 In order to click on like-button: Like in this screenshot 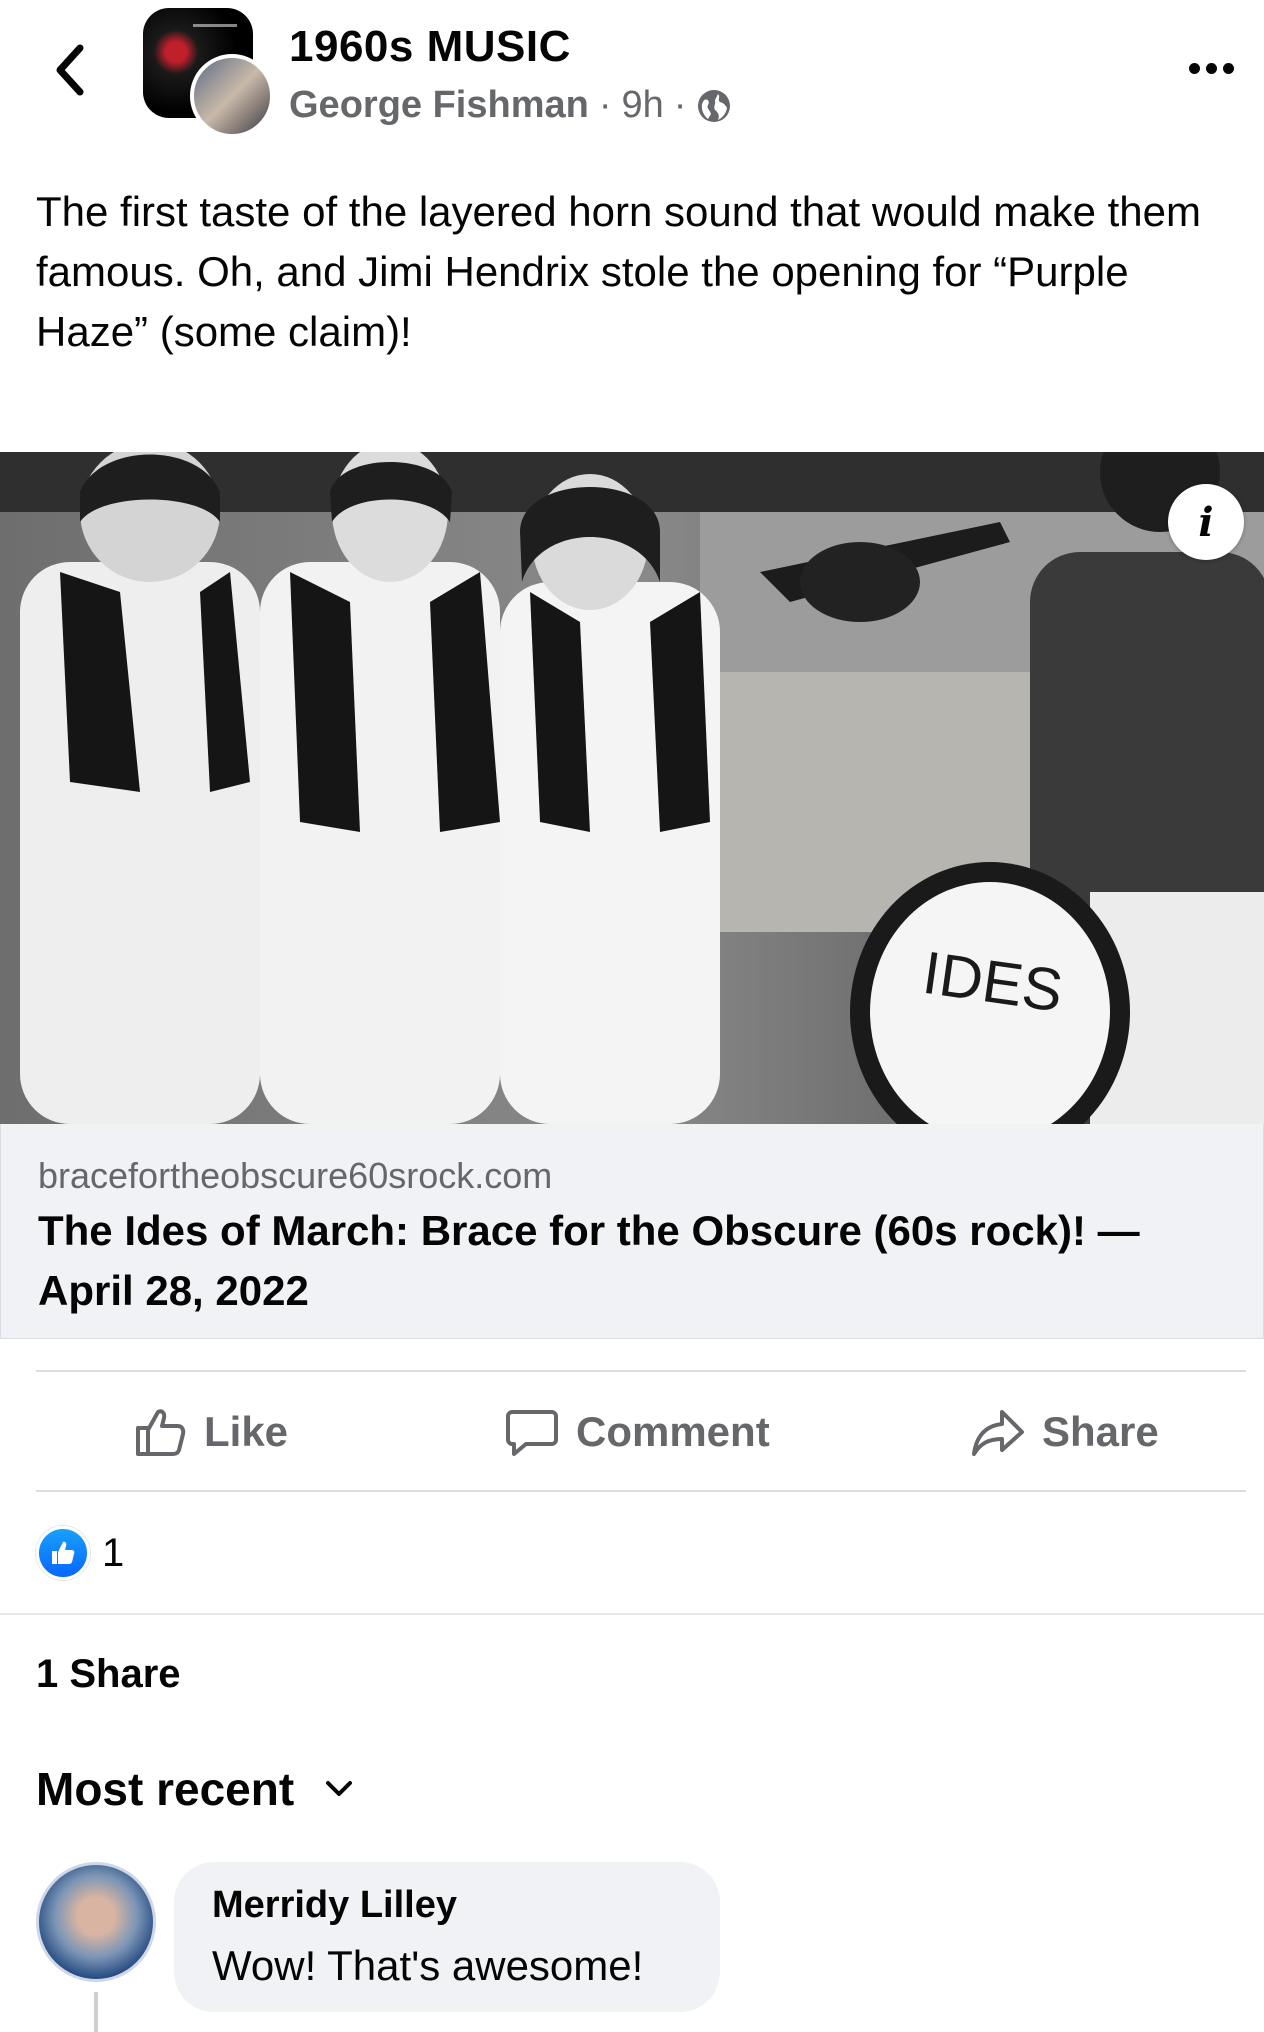, I will do `click(210, 1432)`.